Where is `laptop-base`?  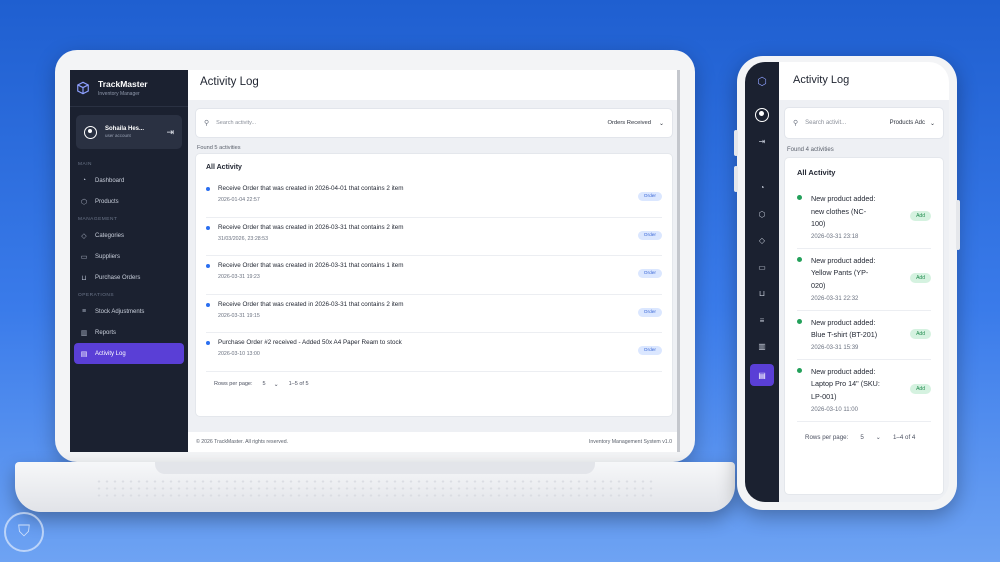 laptop-base is located at coordinates (375, 487).